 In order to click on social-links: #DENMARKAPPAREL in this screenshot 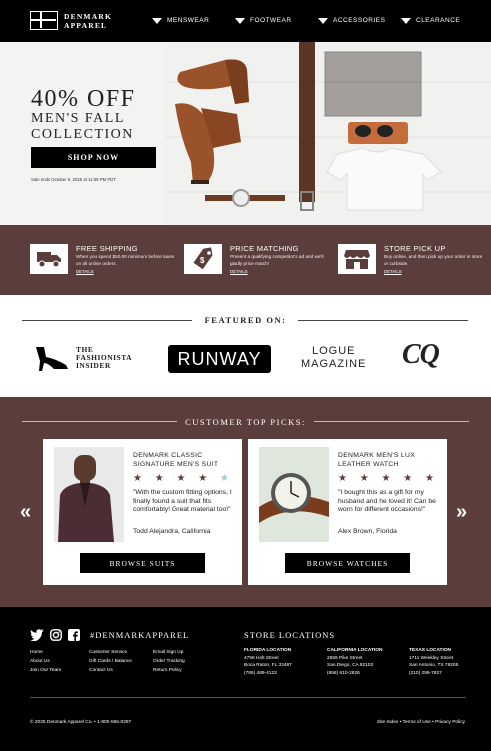, I will do `click(109, 635)`.